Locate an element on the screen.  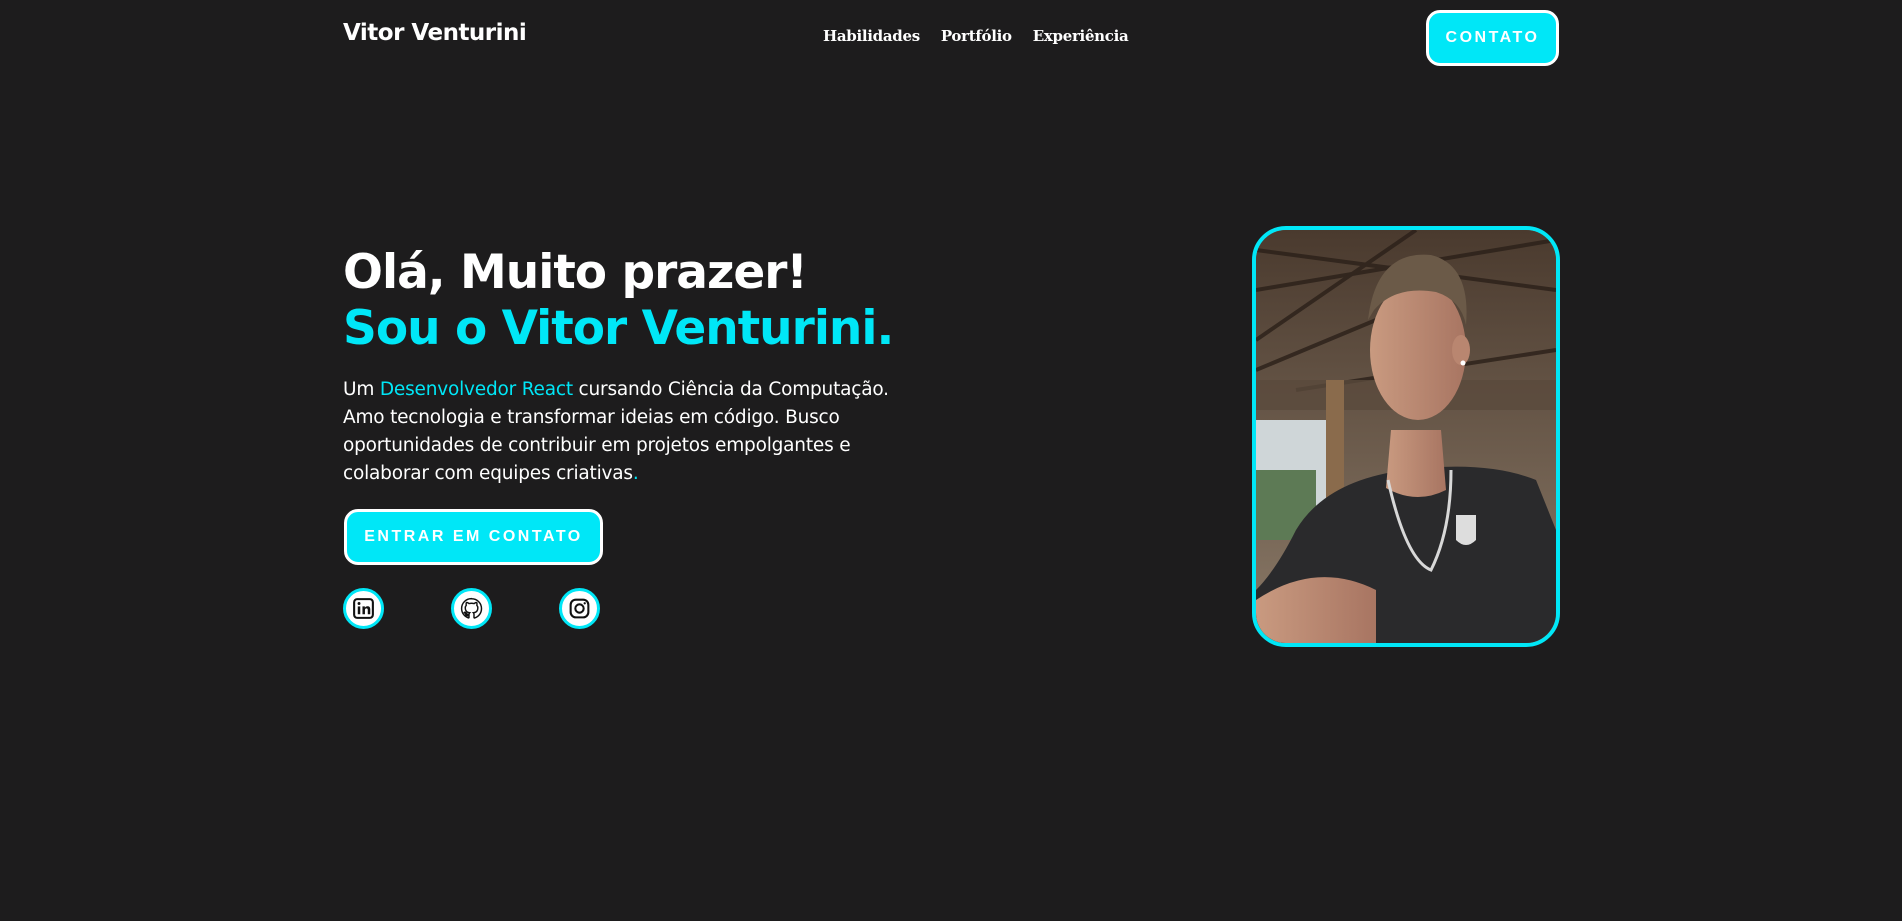
profile-photo is located at coordinates (1406, 436).